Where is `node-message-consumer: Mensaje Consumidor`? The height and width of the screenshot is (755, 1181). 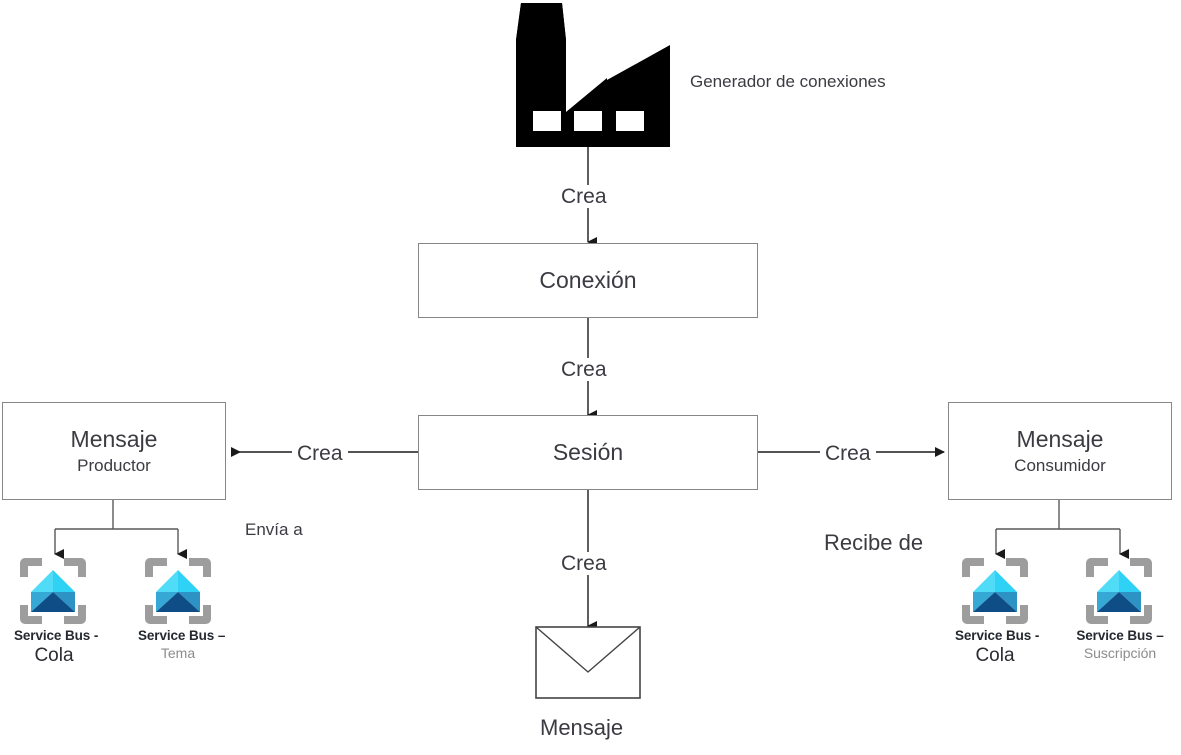
node-message-consumer: Mensaje Consumidor is located at coordinates (1060, 451).